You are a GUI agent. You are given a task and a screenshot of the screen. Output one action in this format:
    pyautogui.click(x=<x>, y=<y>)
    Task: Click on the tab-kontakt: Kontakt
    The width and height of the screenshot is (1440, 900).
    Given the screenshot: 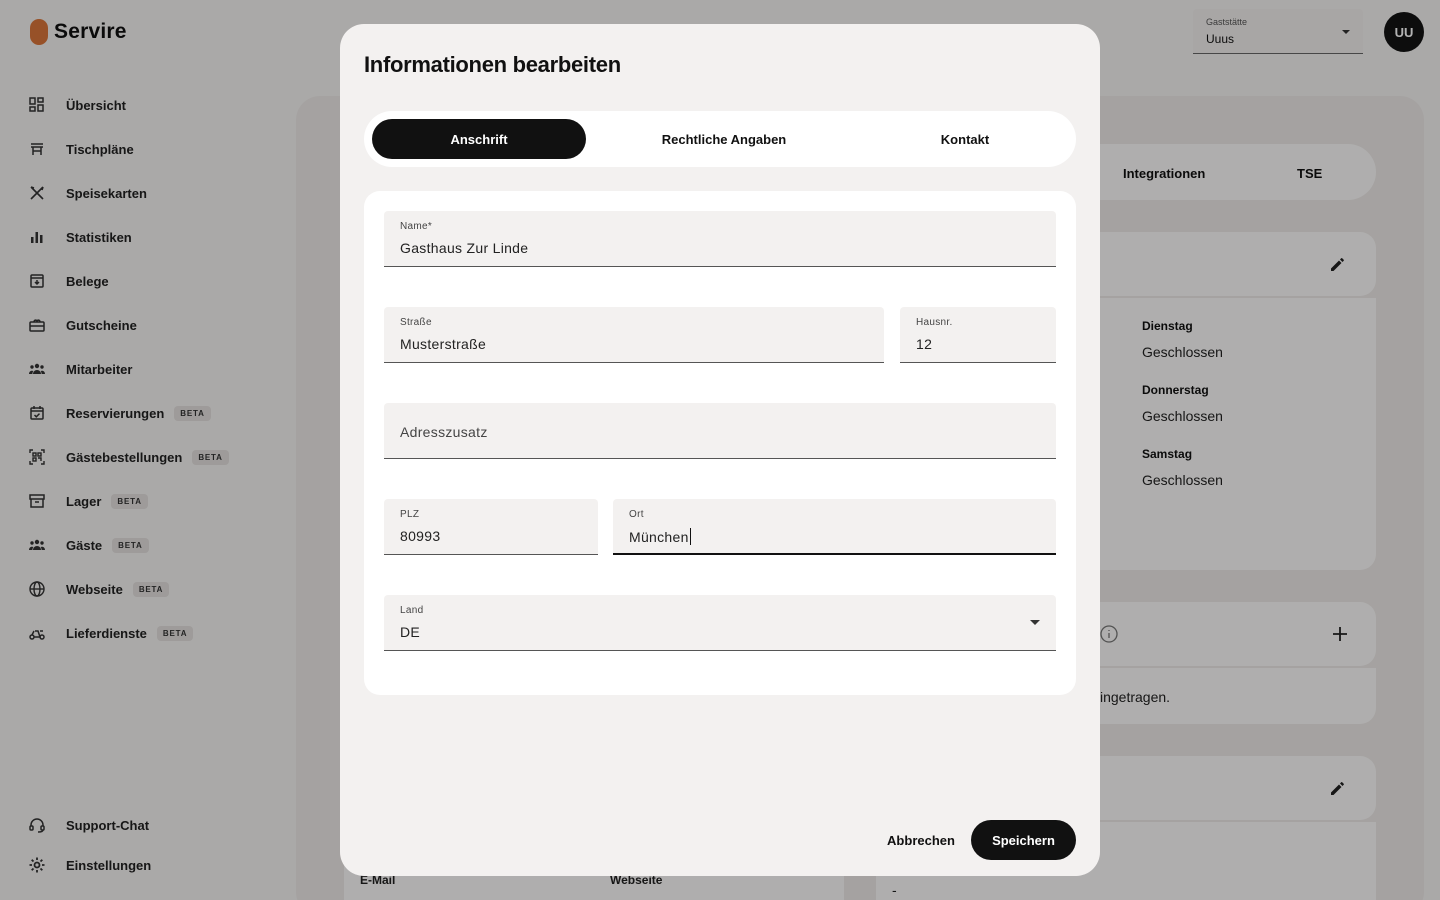 What is the action you would take?
    pyautogui.click(x=965, y=139)
    